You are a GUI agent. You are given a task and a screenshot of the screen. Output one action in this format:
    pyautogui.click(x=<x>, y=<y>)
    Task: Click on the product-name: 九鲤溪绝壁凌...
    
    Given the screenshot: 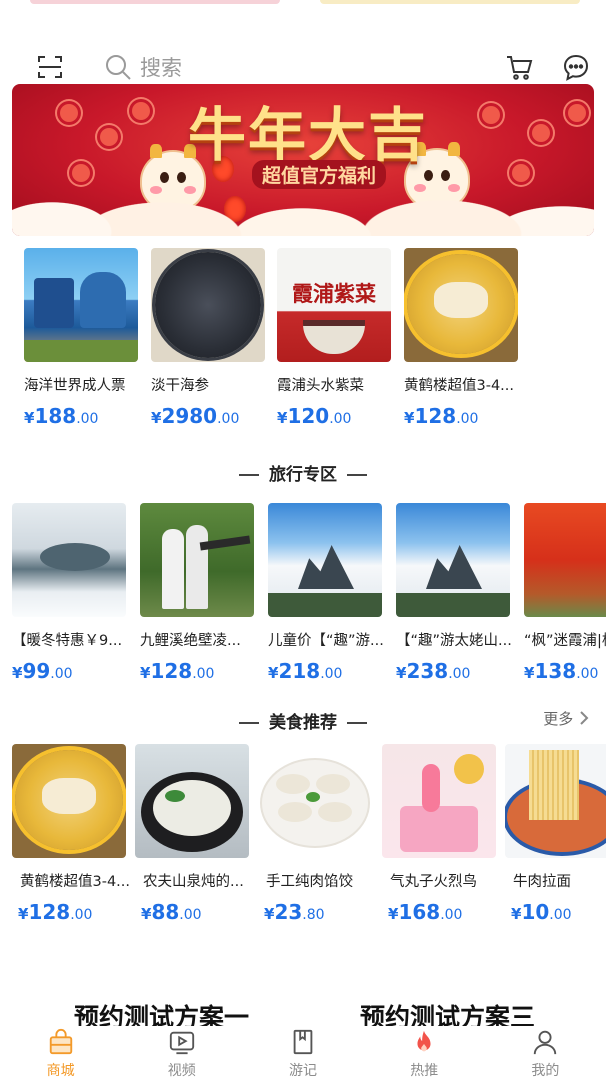 What is the action you would take?
    pyautogui.click(x=190, y=641)
    